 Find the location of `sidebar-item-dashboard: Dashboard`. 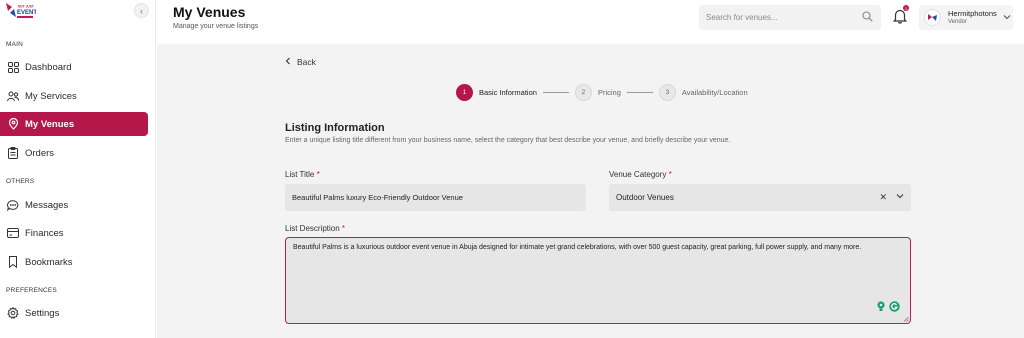

sidebar-item-dashboard: Dashboard is located at coordinates (74, 67).